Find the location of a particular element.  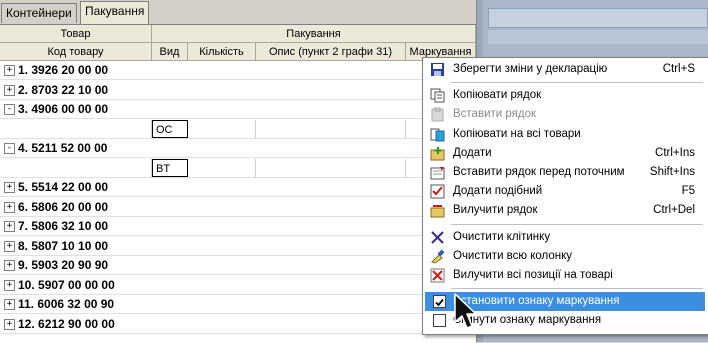

product-code: 7. 5806 32 10 00 is located at coordinates (63, 226).